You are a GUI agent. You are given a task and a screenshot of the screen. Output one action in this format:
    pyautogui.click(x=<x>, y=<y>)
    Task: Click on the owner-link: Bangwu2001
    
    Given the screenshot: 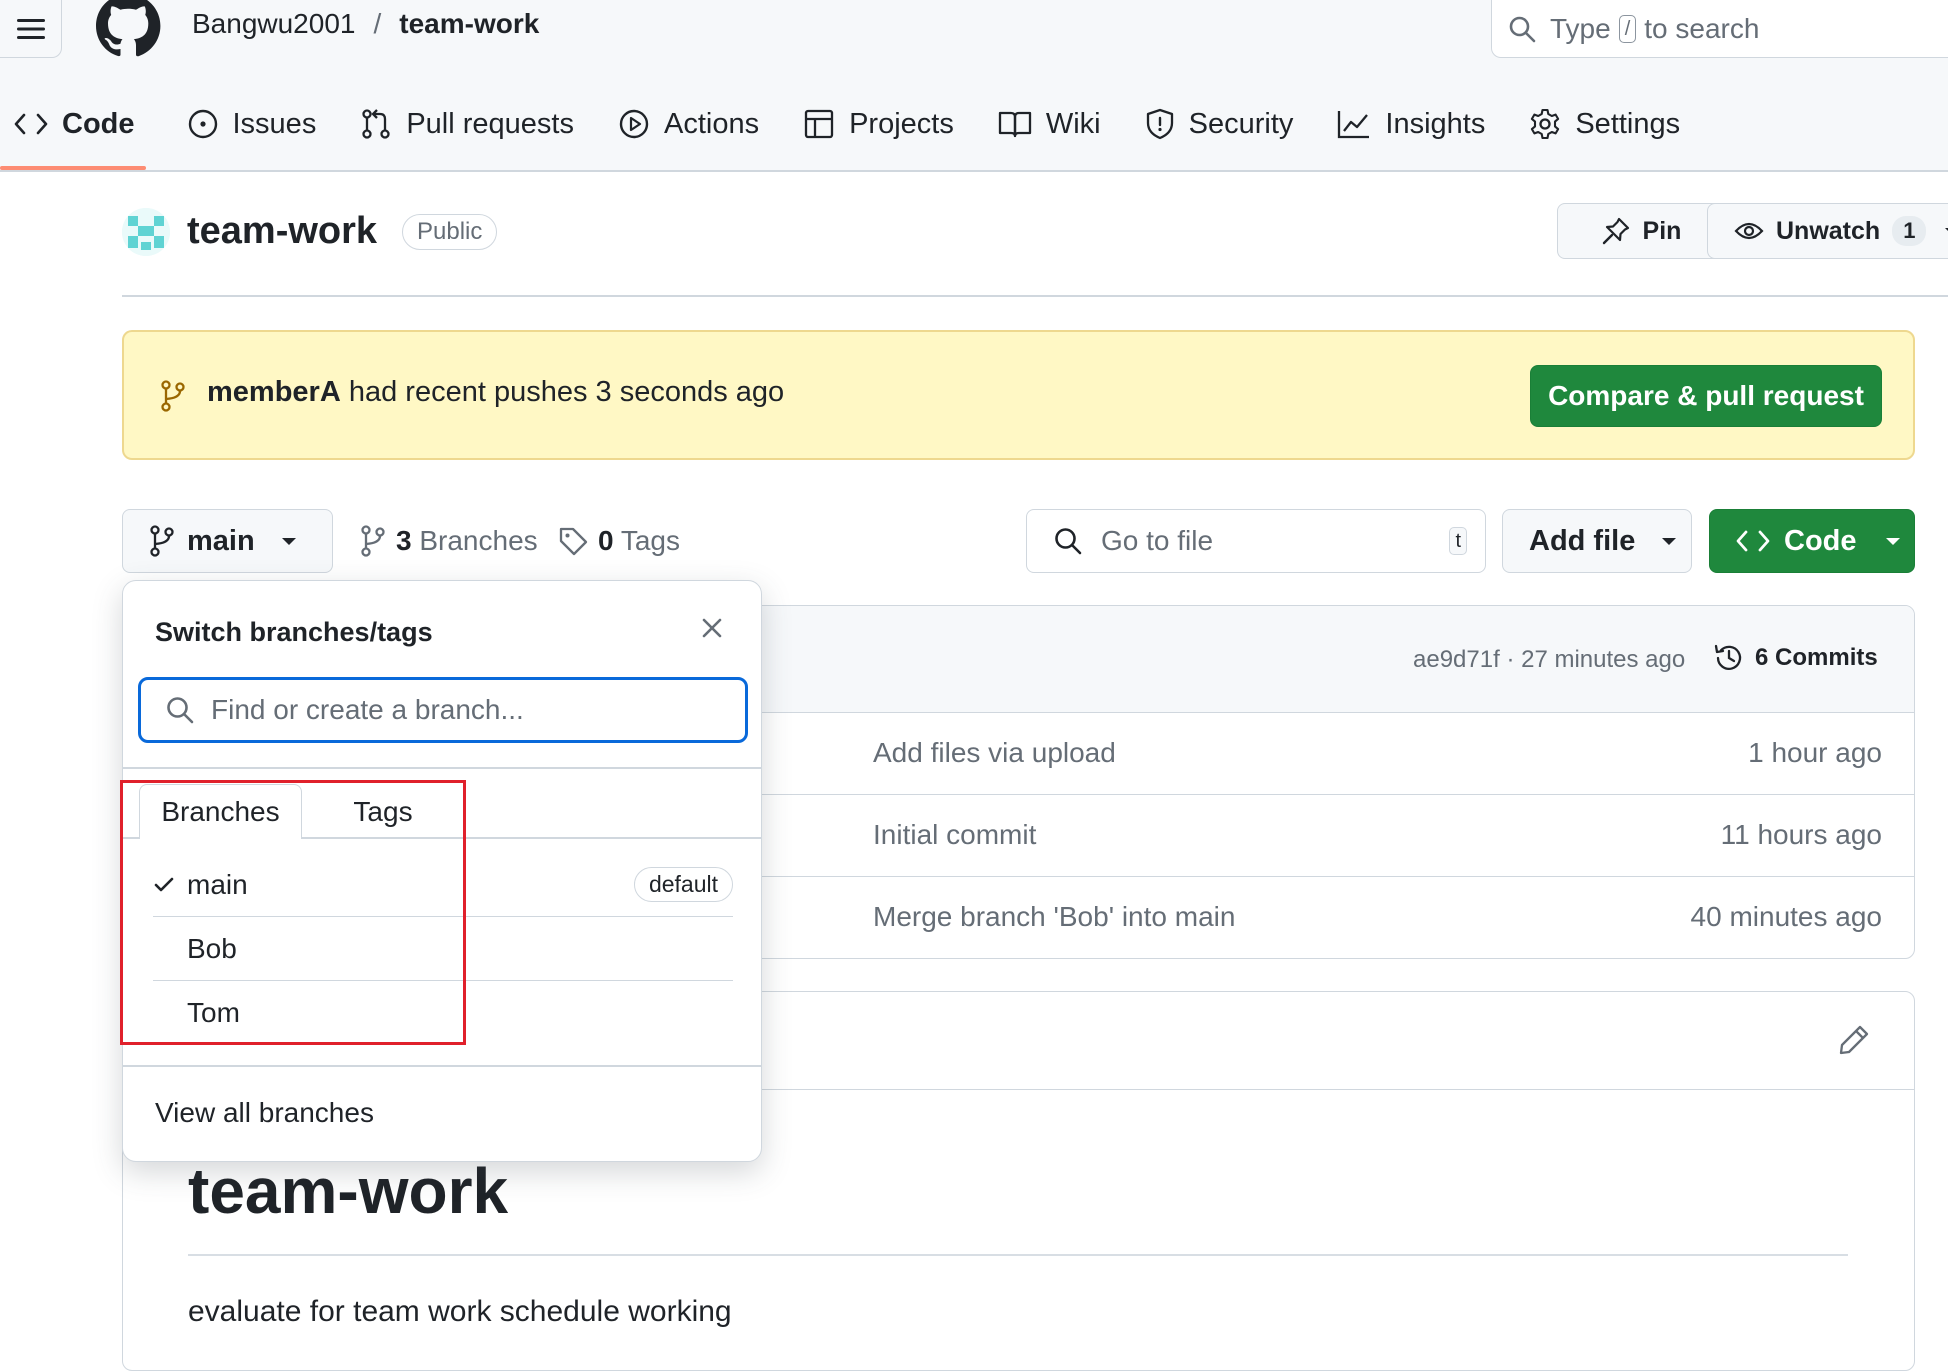 What is the action you would take?
    pyautogui.click(x=273, y=24)
    